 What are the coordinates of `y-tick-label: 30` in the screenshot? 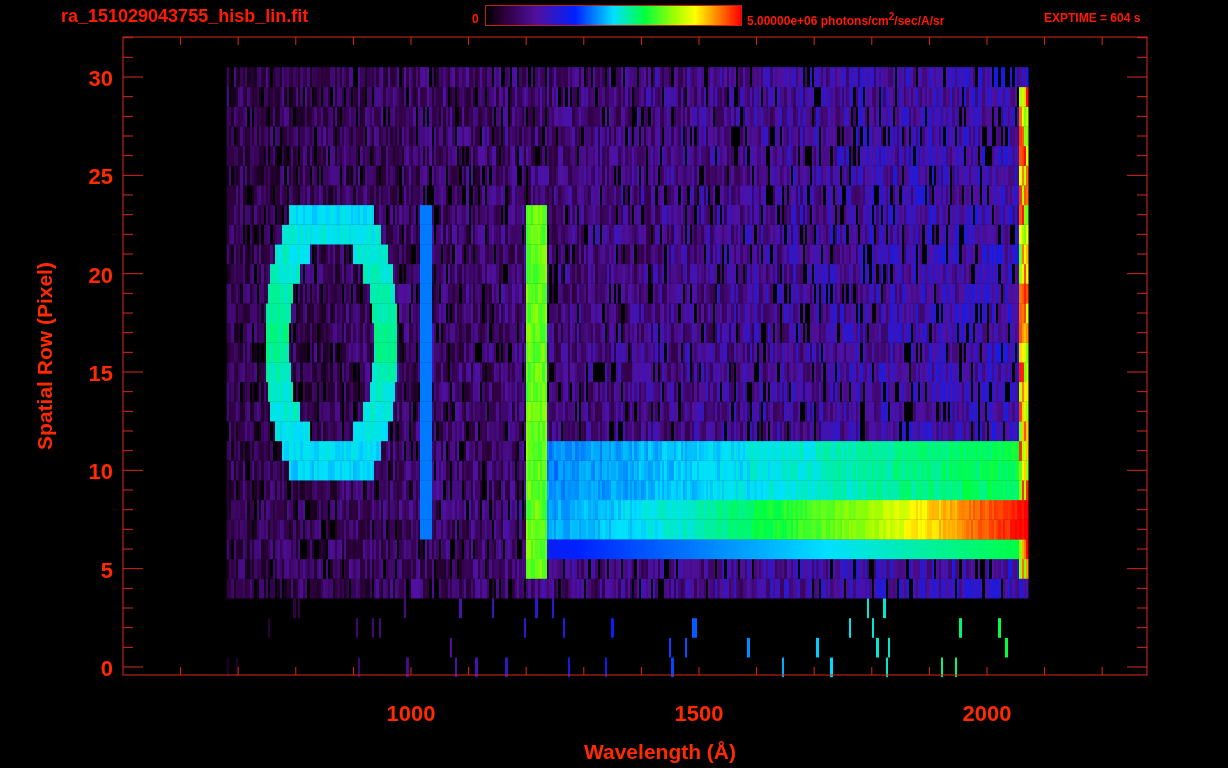 It's located at (100, 78).